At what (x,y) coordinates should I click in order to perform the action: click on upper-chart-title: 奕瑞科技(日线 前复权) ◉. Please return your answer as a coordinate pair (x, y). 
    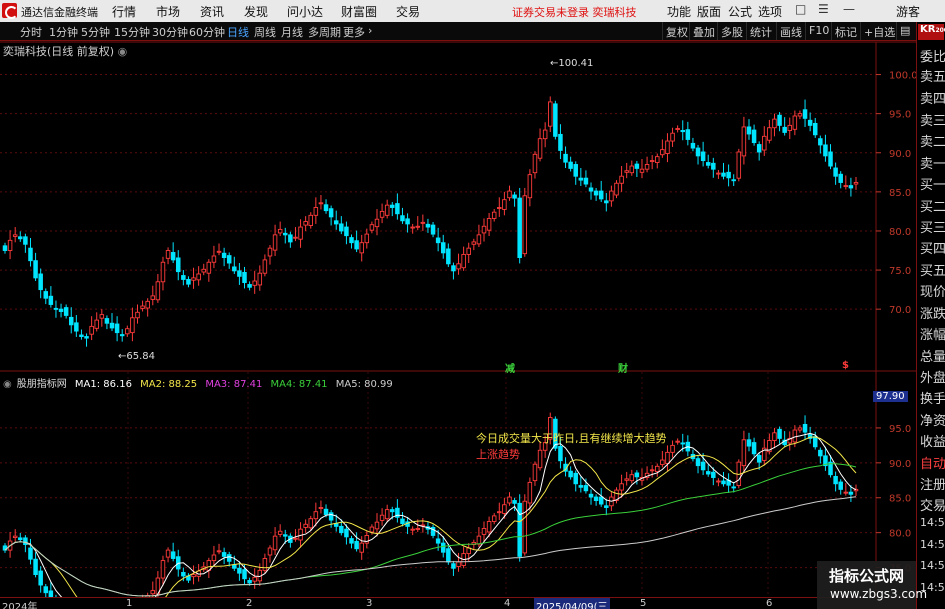
    Looking at the image, I should click on (65, 51).